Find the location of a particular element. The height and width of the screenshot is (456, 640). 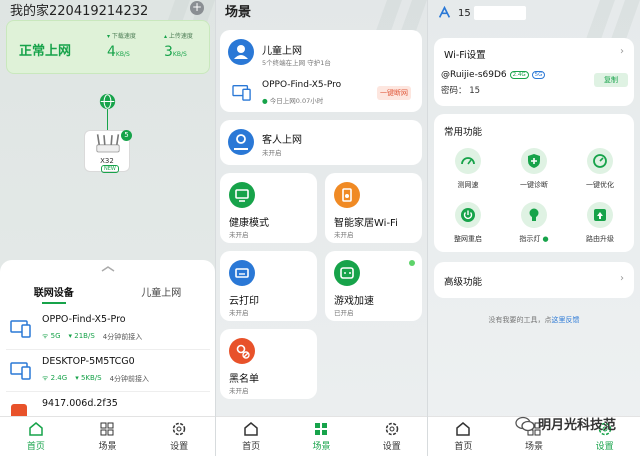

diagnose-button: 一键诊断 is located at coordinates (534, 169).